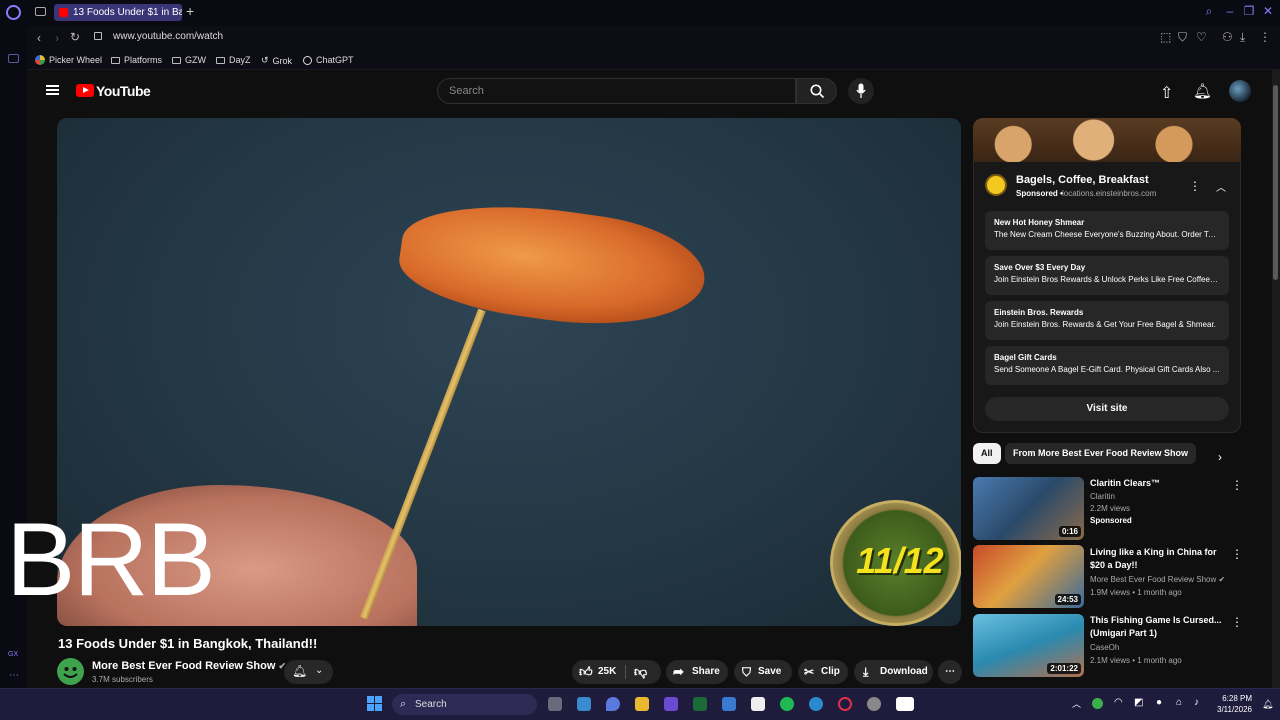 This screenshot has height=720, width=1280. I want to click on rec-channel: More Best Ever Food Review Show ✔, so click(1157, 579).